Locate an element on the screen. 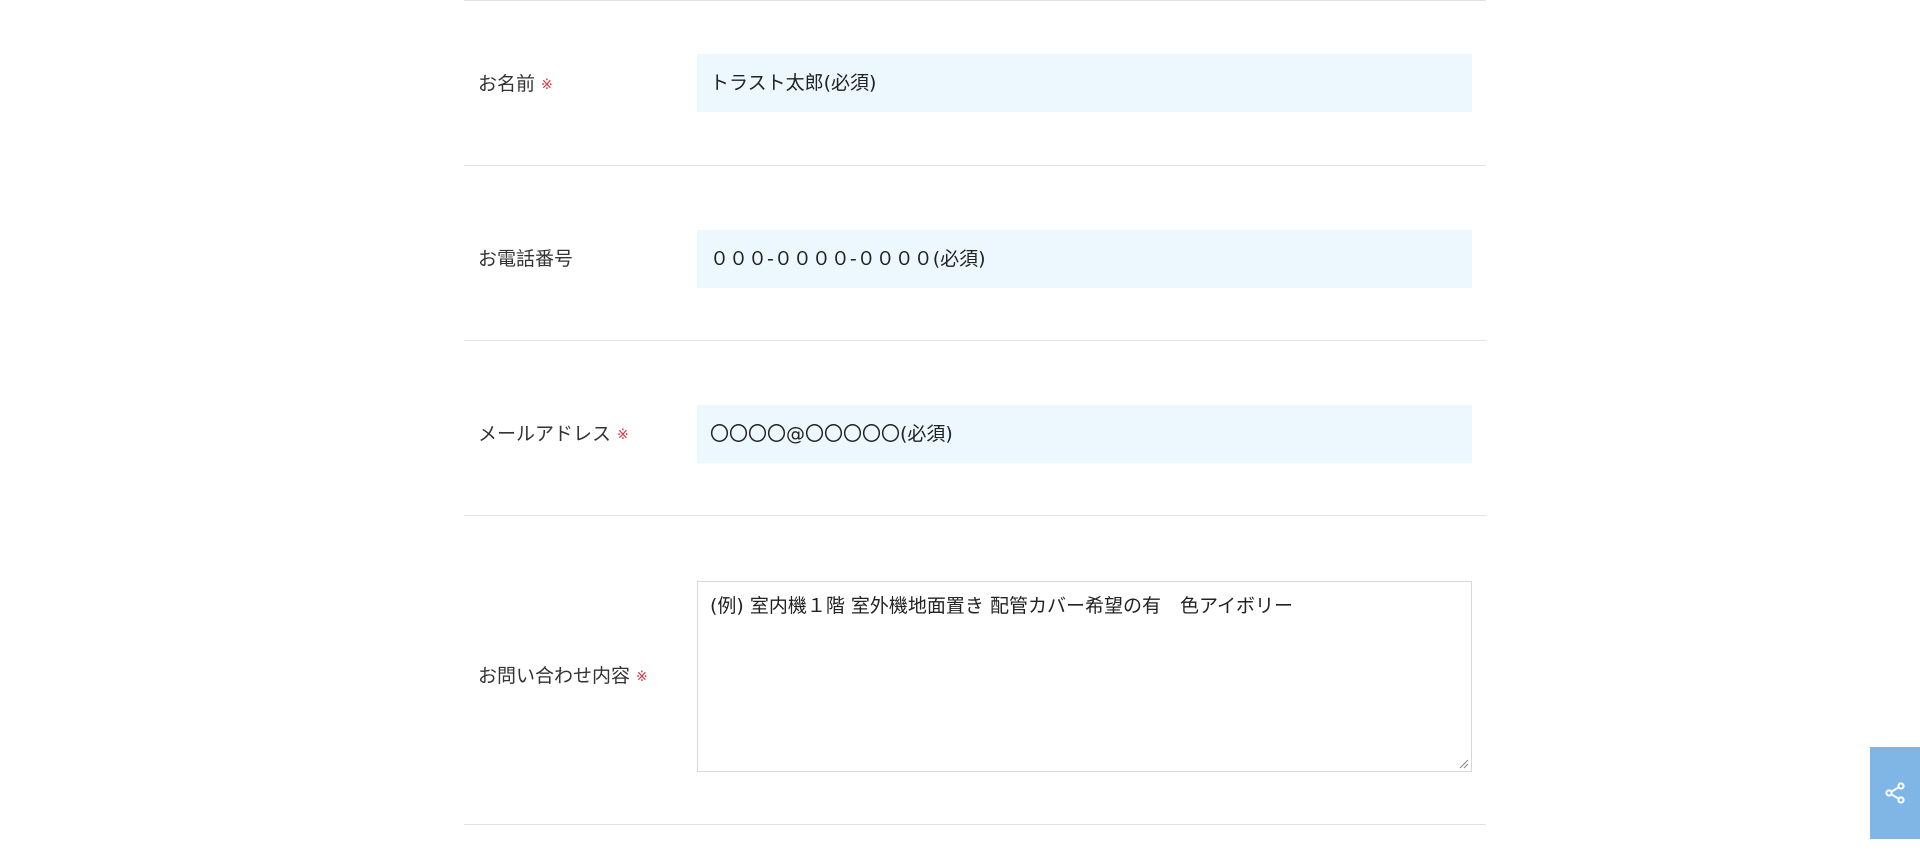 This screenshot has width=1920, height=854. inquiry-textarea-text: (例) 室内機１階 室外機地面置き 配管カバー希望の有 色アイボリー is located at coordinates (1001, 606).